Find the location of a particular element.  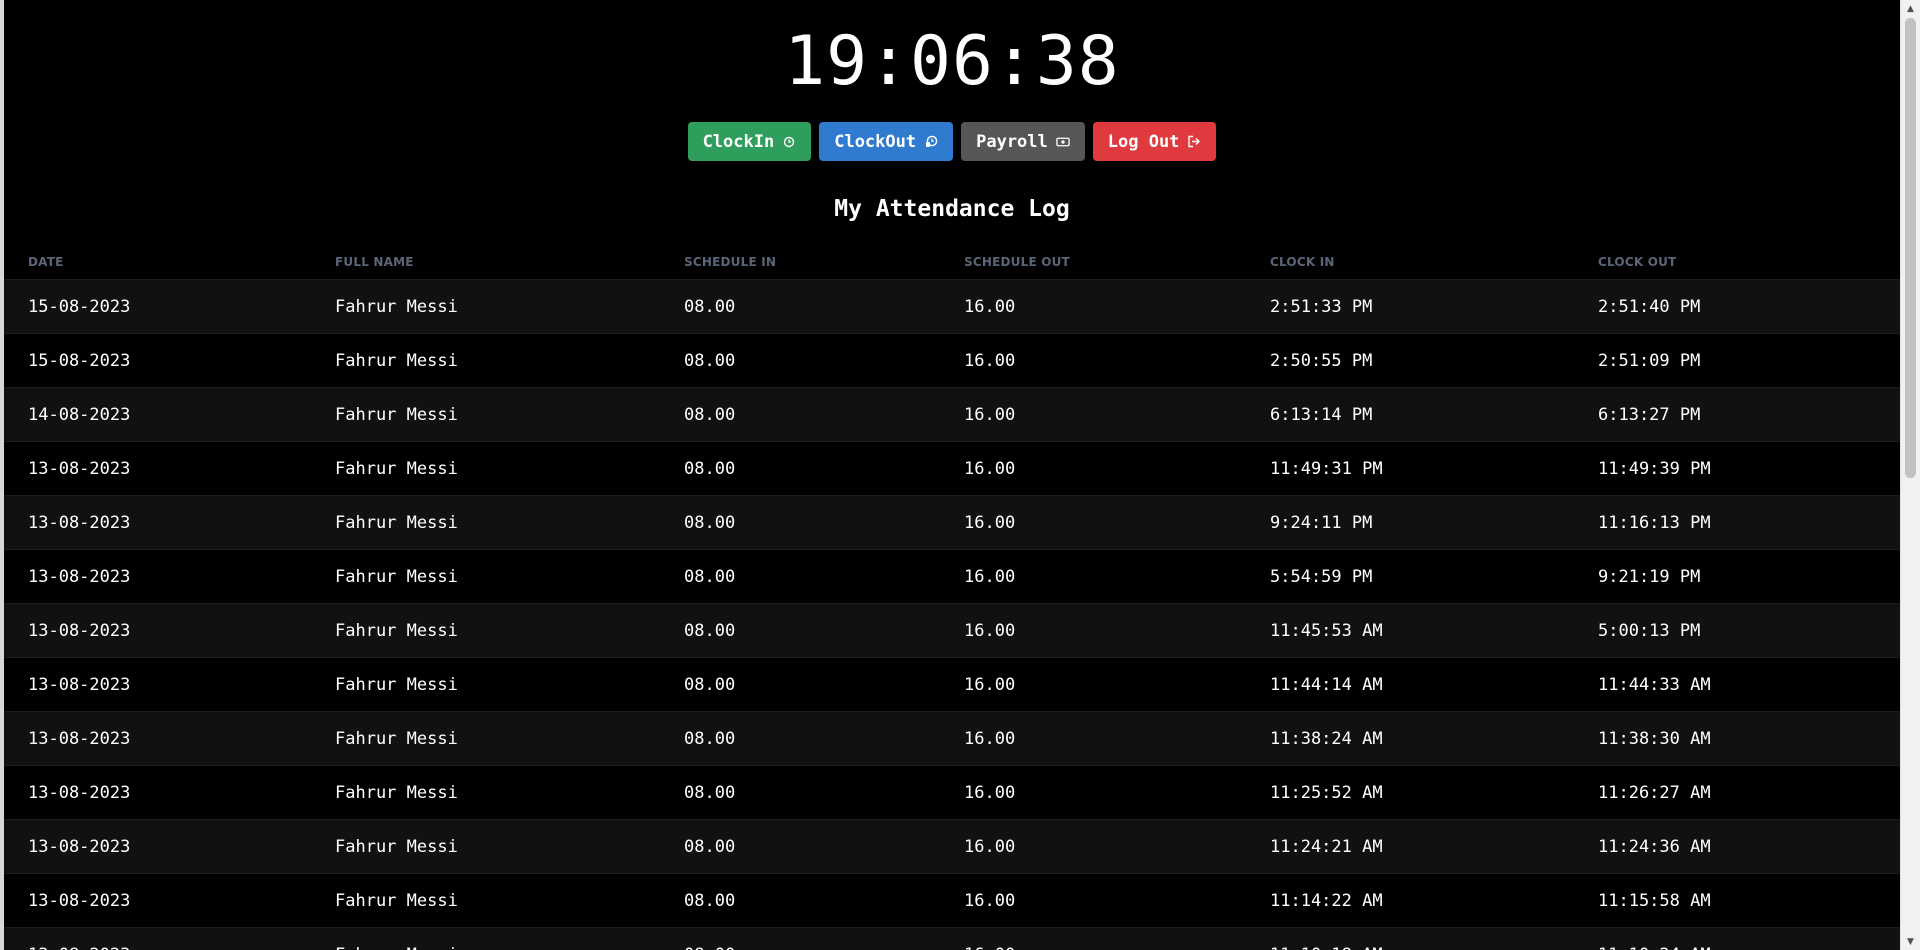

cell-clock-out: 11:10:24 AM is located at coordinates (1737, 938).